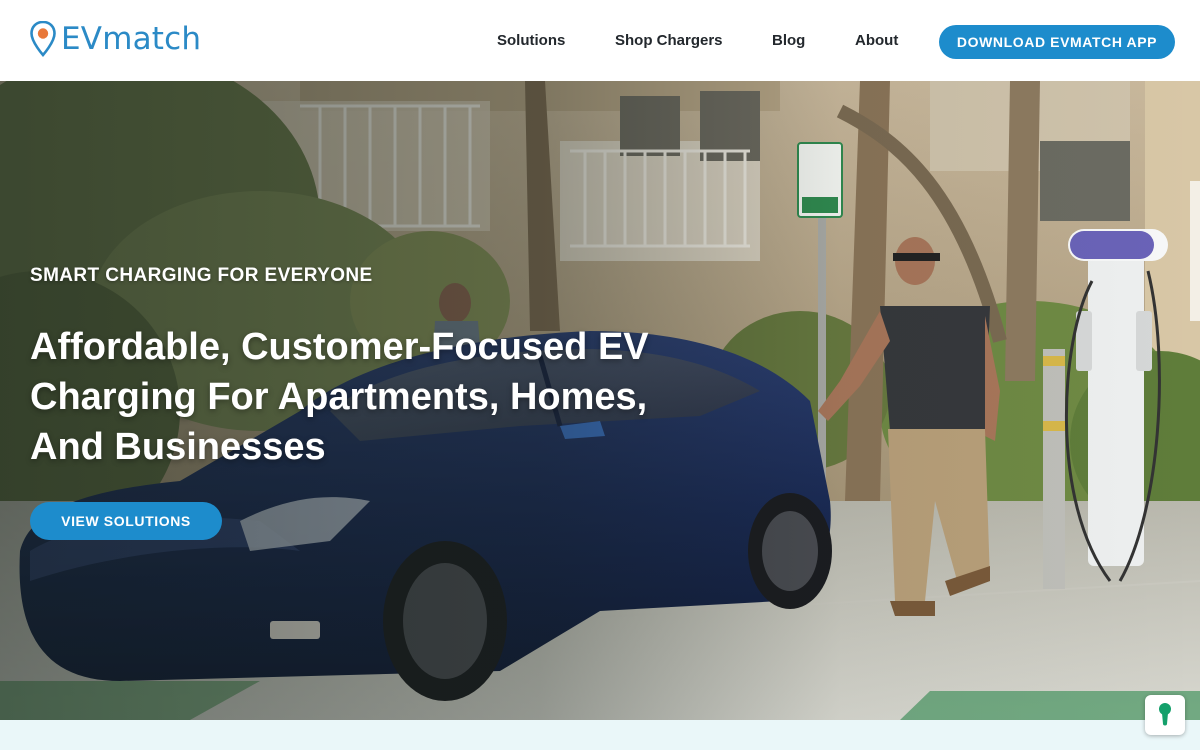  What do you see at coordinates (1057, 42) in the screenshot?
I see `download-app-button: DOWNLOAD EVMATCH APP` at bounding box center [1057, 42].